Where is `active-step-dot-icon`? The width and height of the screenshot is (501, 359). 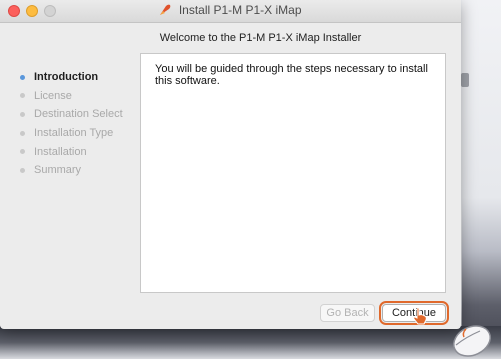 active-step-dot-icon is located at coordinates (22, 77).